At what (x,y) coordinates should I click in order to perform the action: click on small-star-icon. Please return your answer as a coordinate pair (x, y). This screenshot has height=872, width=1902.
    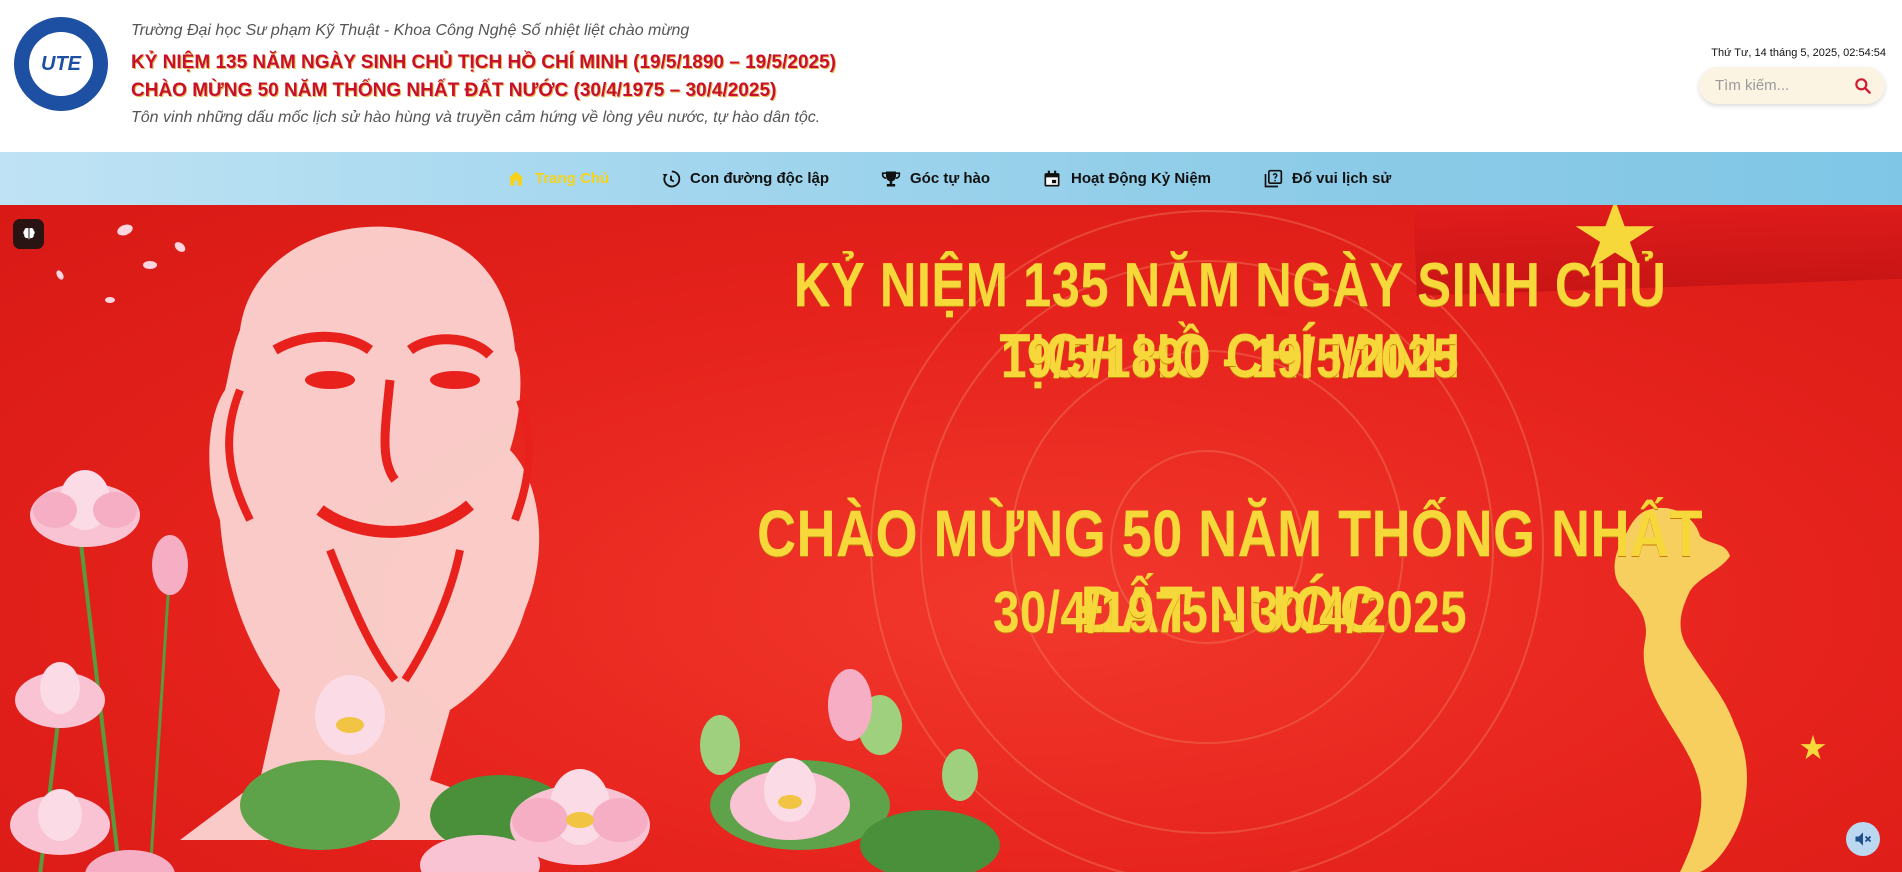
    Looking at the image, I should click on (1813, 747).